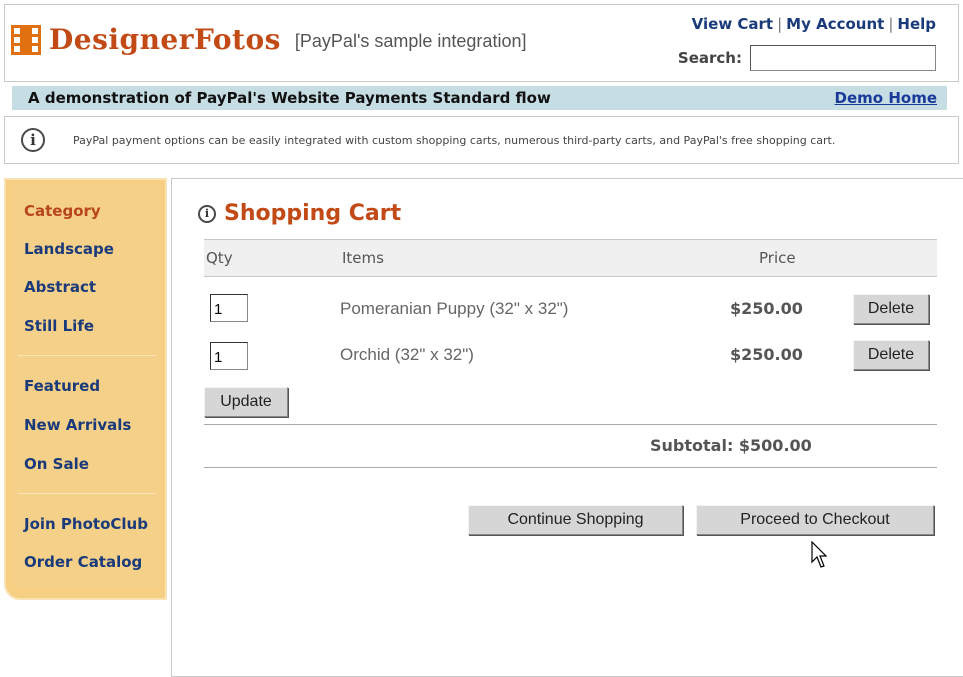 The height and width of the screenshot is (677, 963). I want to click on my-account-link: My Account, so click(835, 24).